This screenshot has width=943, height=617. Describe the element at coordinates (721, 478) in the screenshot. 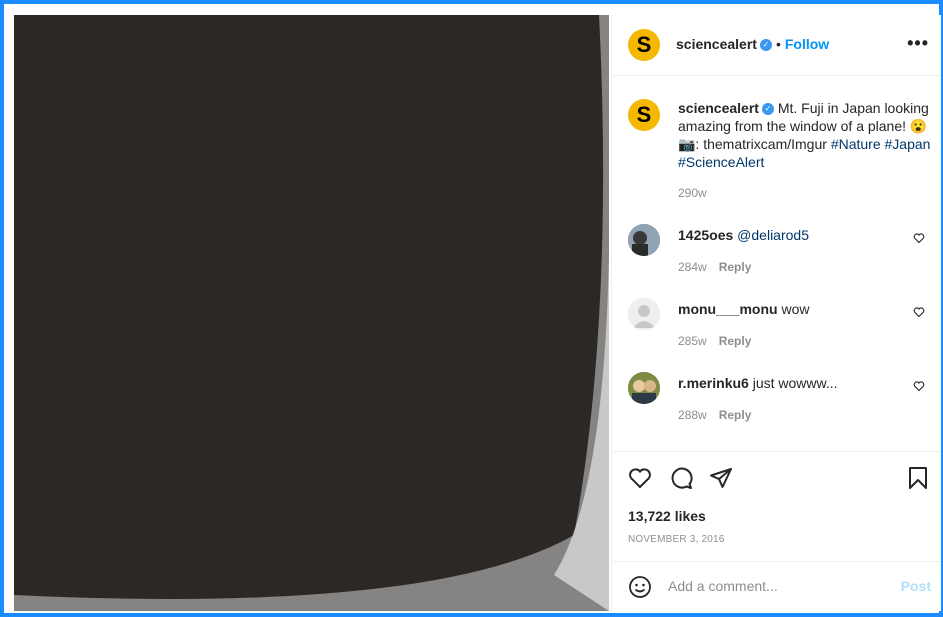

I see `share-paper-plane-icon` at that location.